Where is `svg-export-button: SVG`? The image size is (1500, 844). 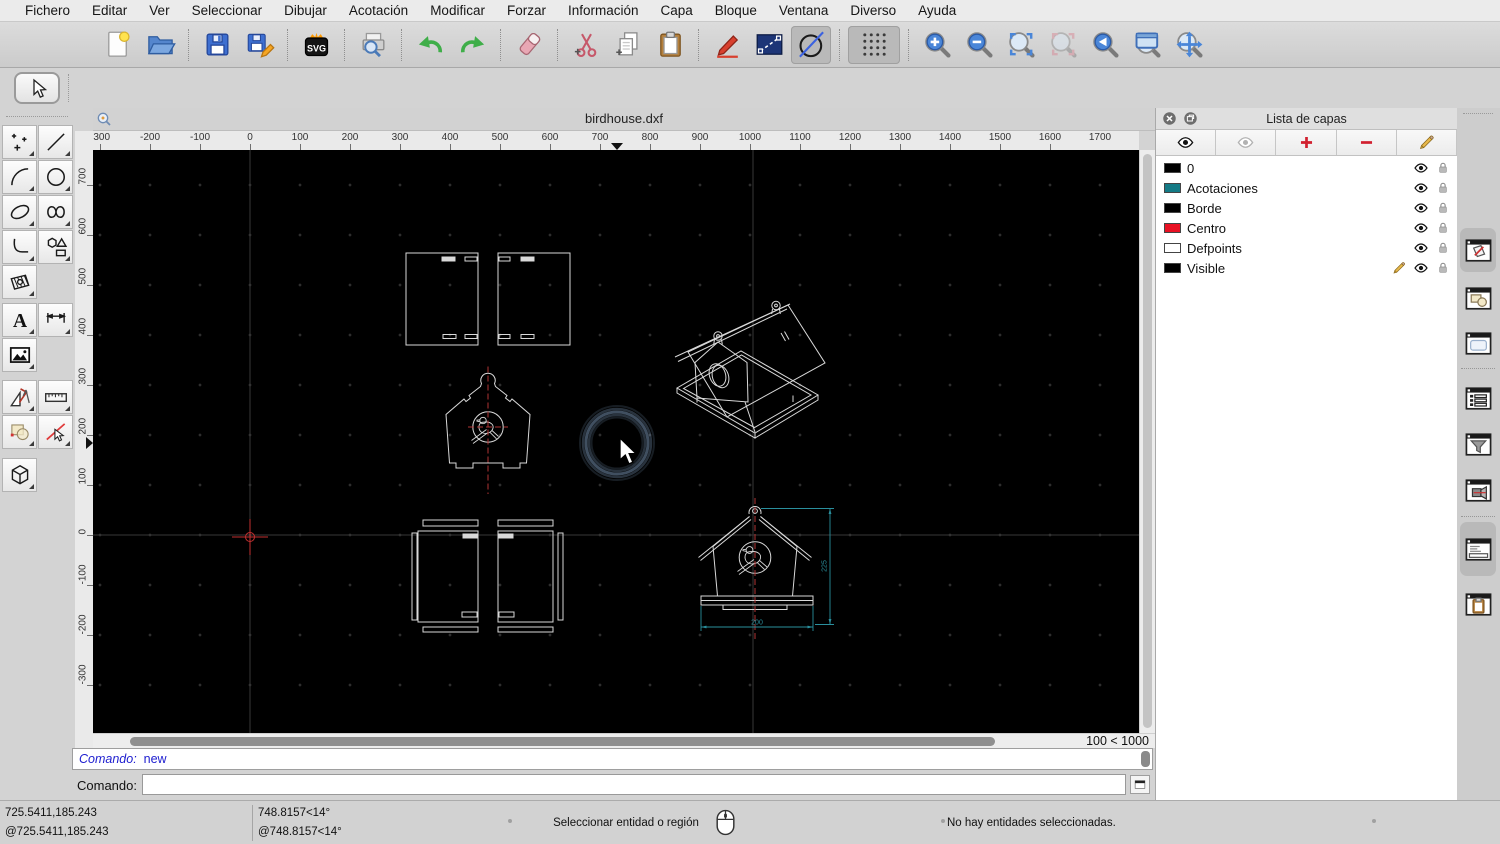
svg-export-button: SVG is located at coordinates (316, 45).